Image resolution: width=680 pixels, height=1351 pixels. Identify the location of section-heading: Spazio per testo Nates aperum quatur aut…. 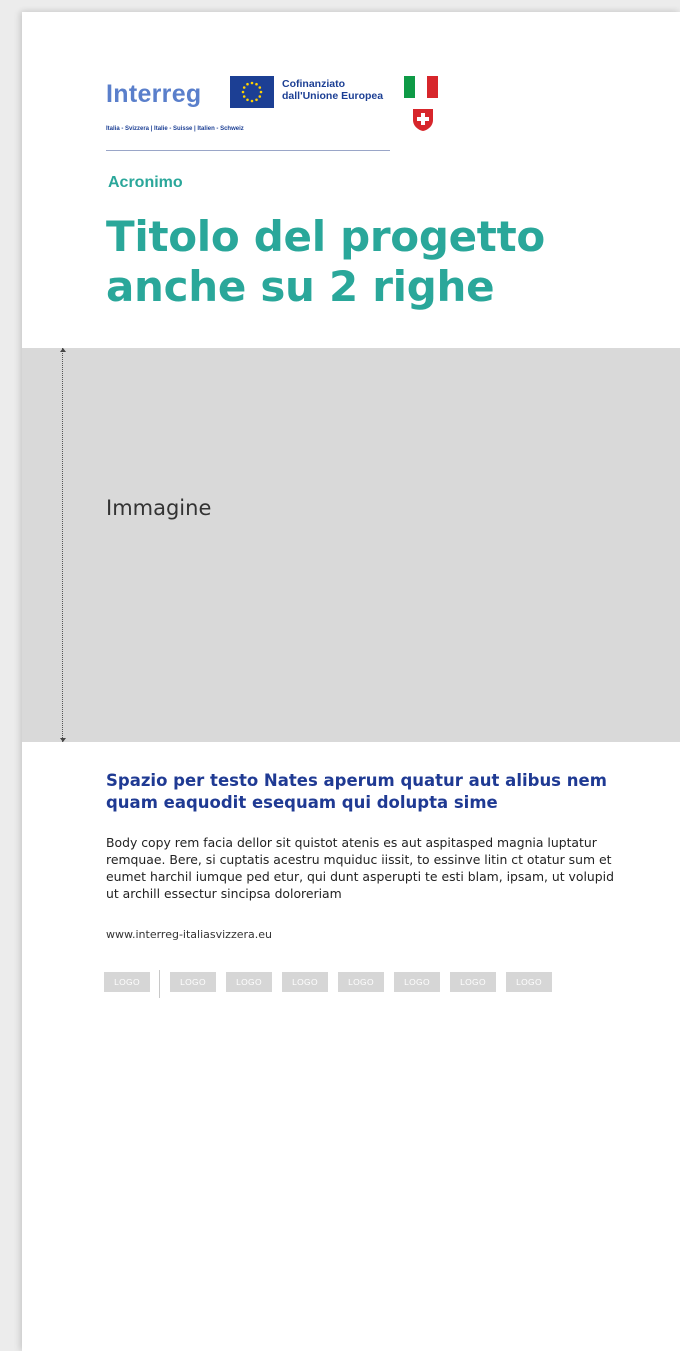
(356, 791).